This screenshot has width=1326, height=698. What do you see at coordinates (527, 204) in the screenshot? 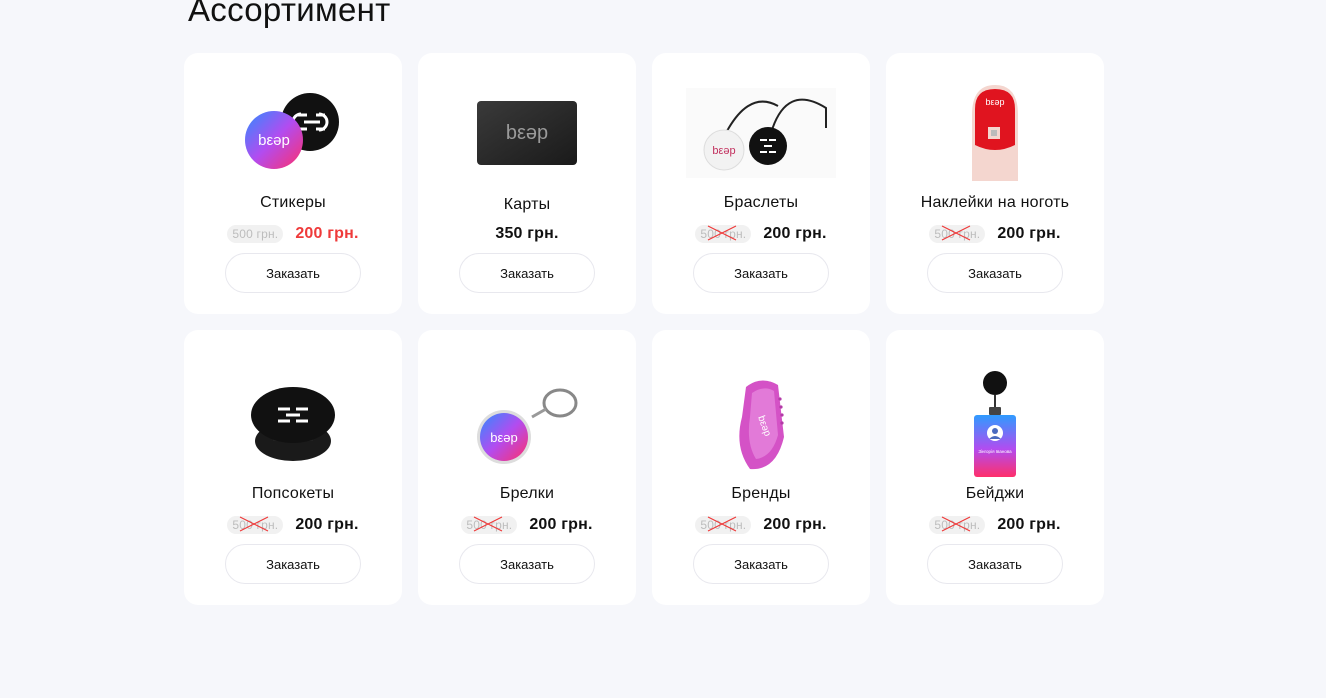
I see `product-name: Карты` at bounding box center [527, 204].